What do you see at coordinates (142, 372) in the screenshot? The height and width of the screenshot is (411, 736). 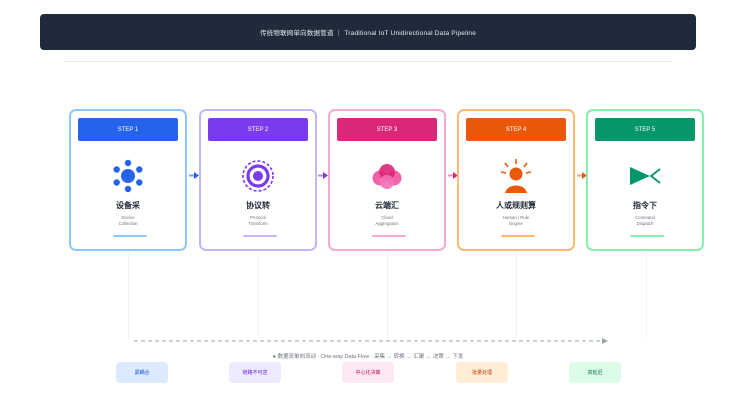 I see `tag-tight-coupling: 紧耦合` at bounding box center [142, 372].